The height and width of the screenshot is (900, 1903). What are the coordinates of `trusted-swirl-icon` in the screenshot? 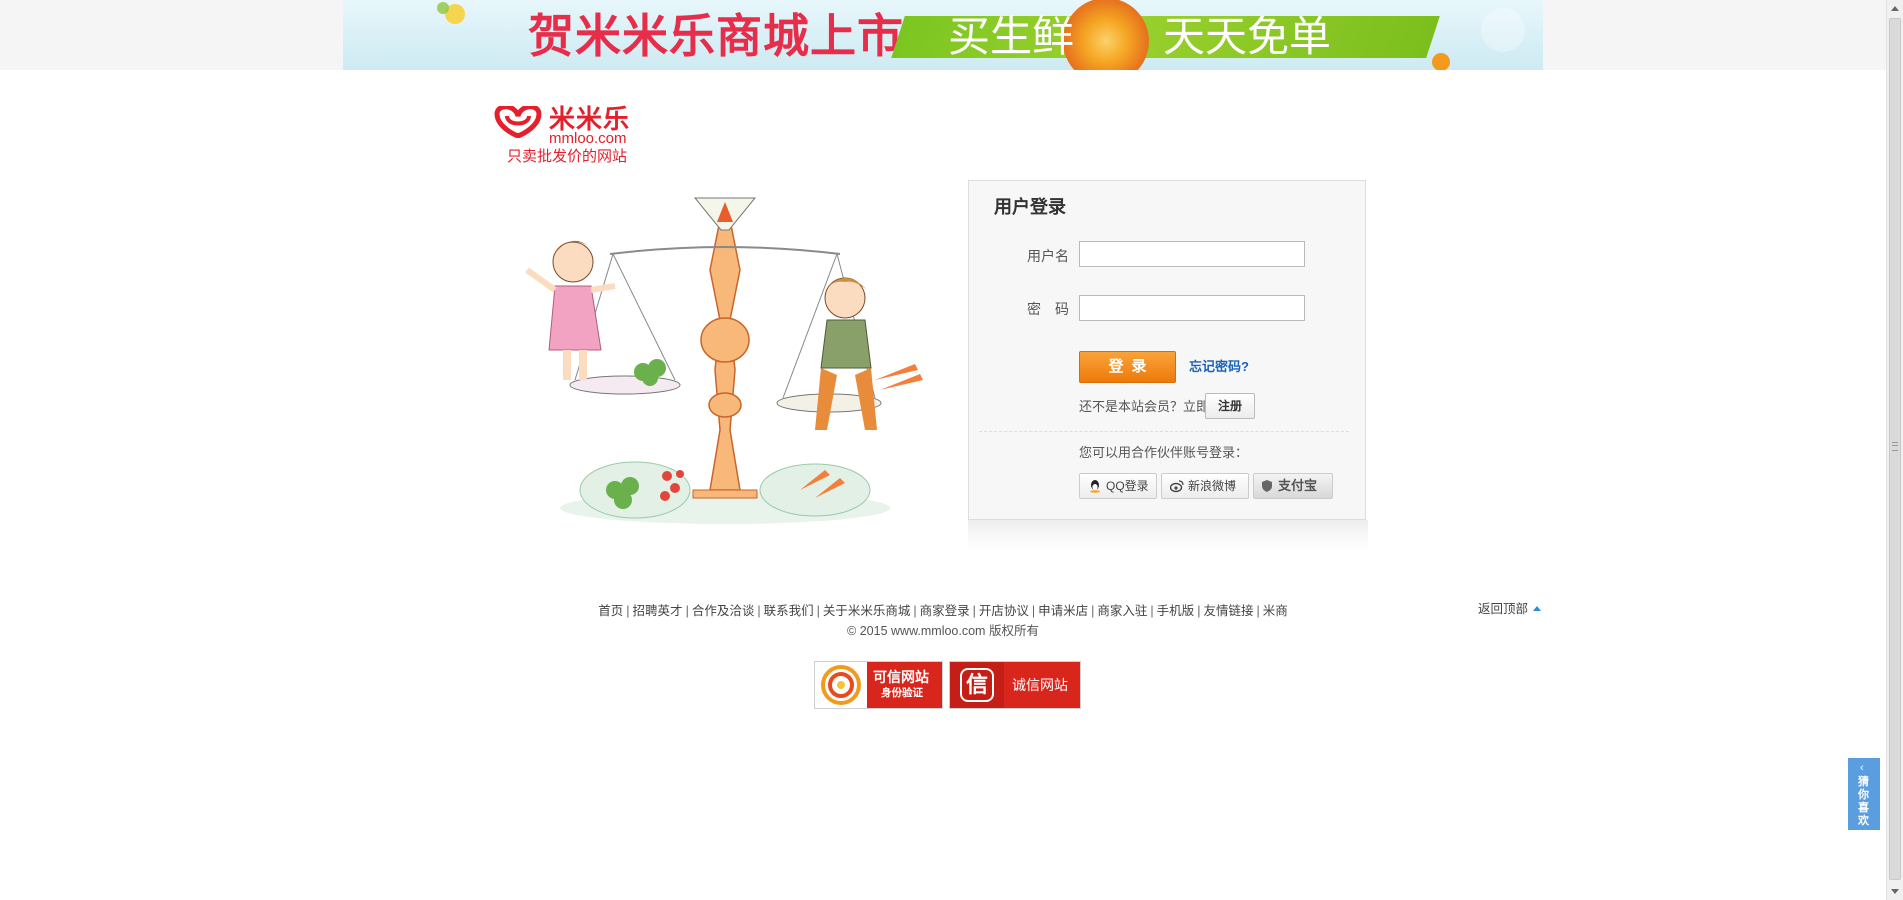 It's located at (841, 685).